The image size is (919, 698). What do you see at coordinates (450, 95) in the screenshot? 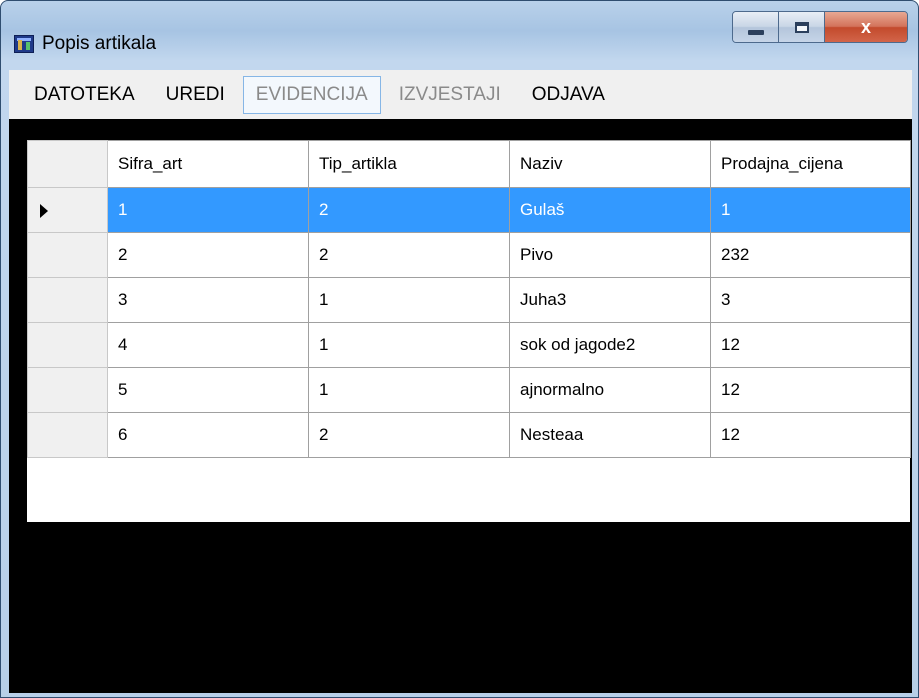
I see `menu-izvjestaji: IZVJESTAJI` at bounding box center [450, 95].